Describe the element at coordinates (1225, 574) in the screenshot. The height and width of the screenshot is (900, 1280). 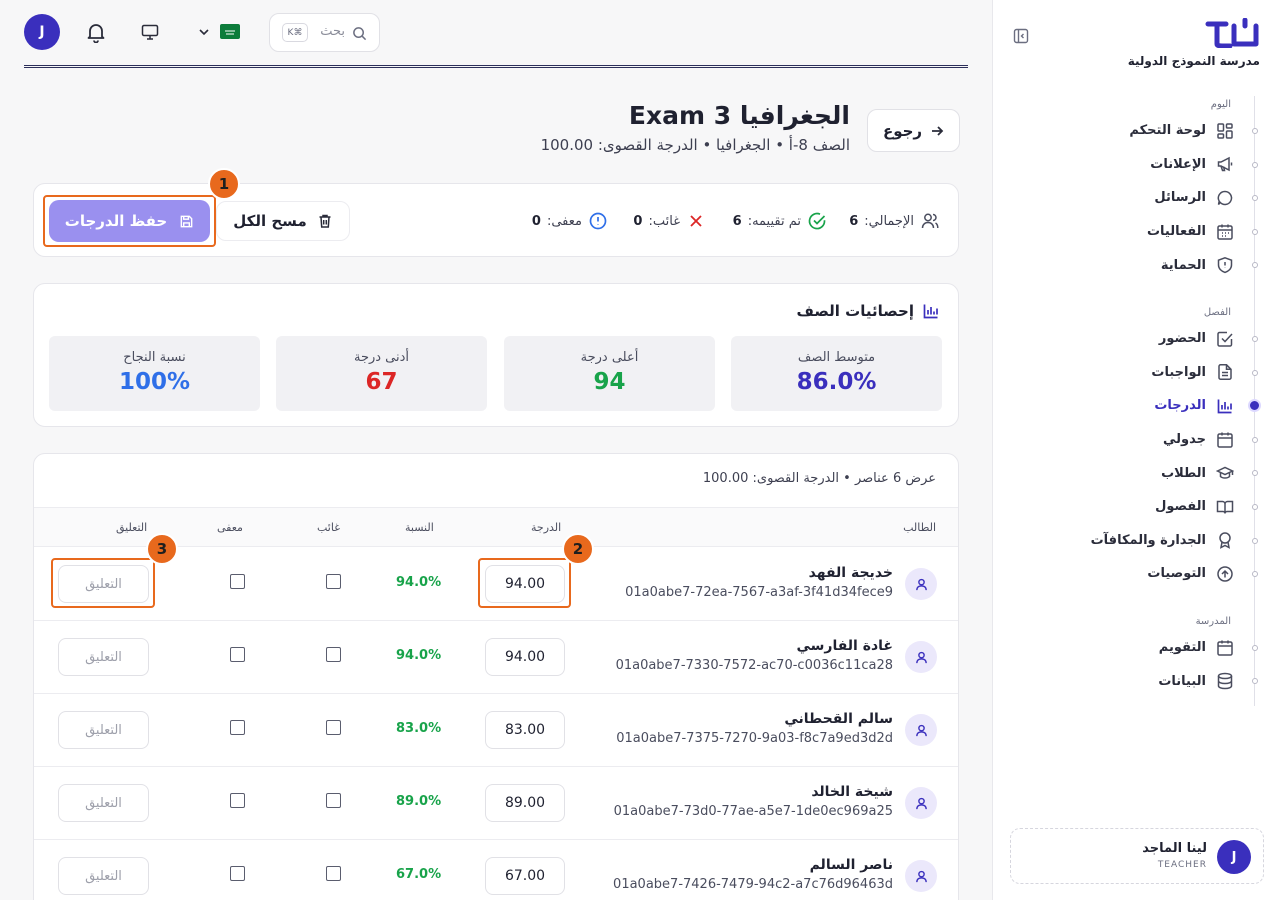
I see `arrow-up-circle-icon` at that location.